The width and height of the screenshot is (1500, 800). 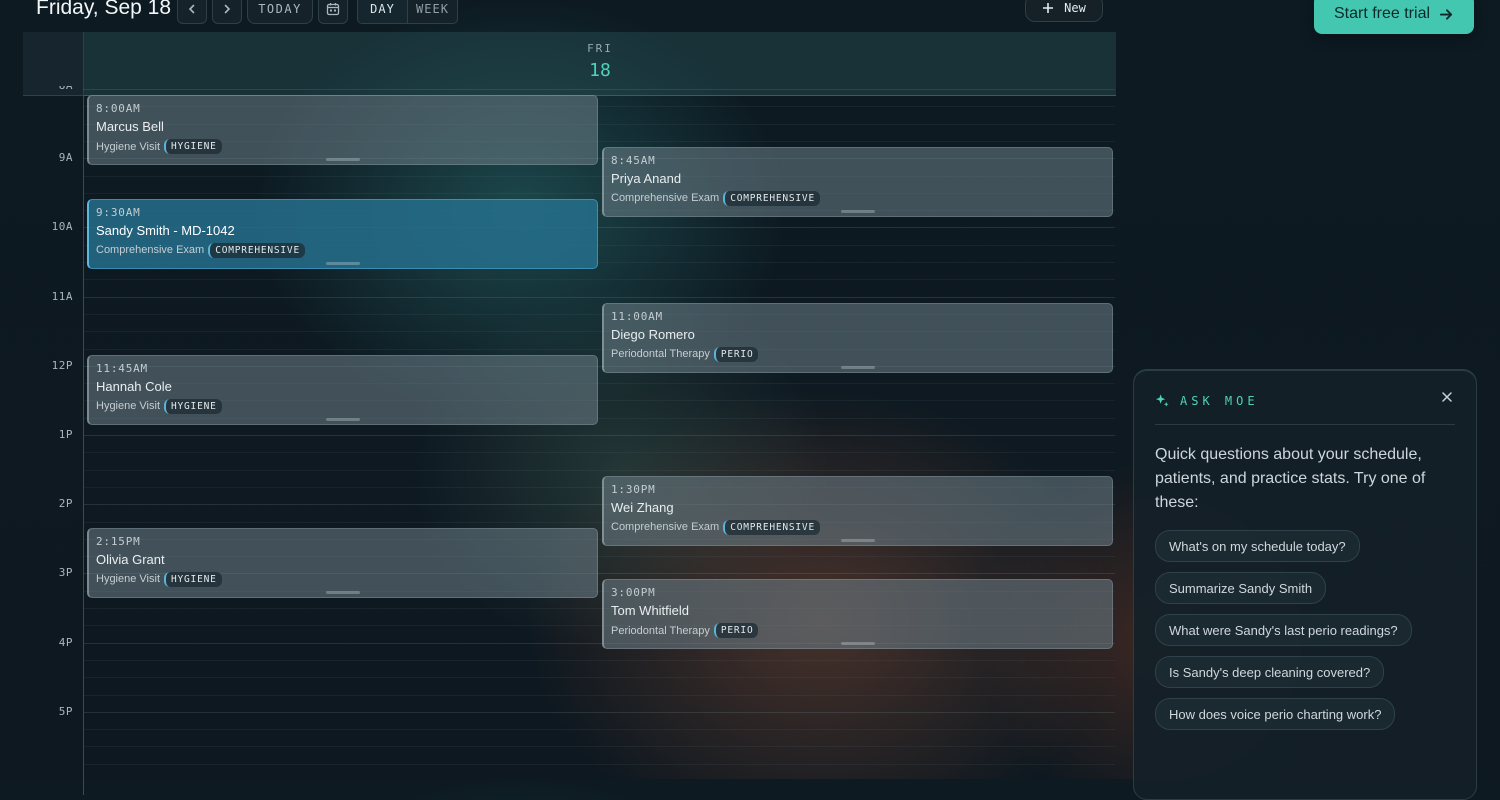 I want to click on appointment-card: 11:45AM Hannah Cole Hygiene Visit HYGIENE, so click(x=342, y=389).